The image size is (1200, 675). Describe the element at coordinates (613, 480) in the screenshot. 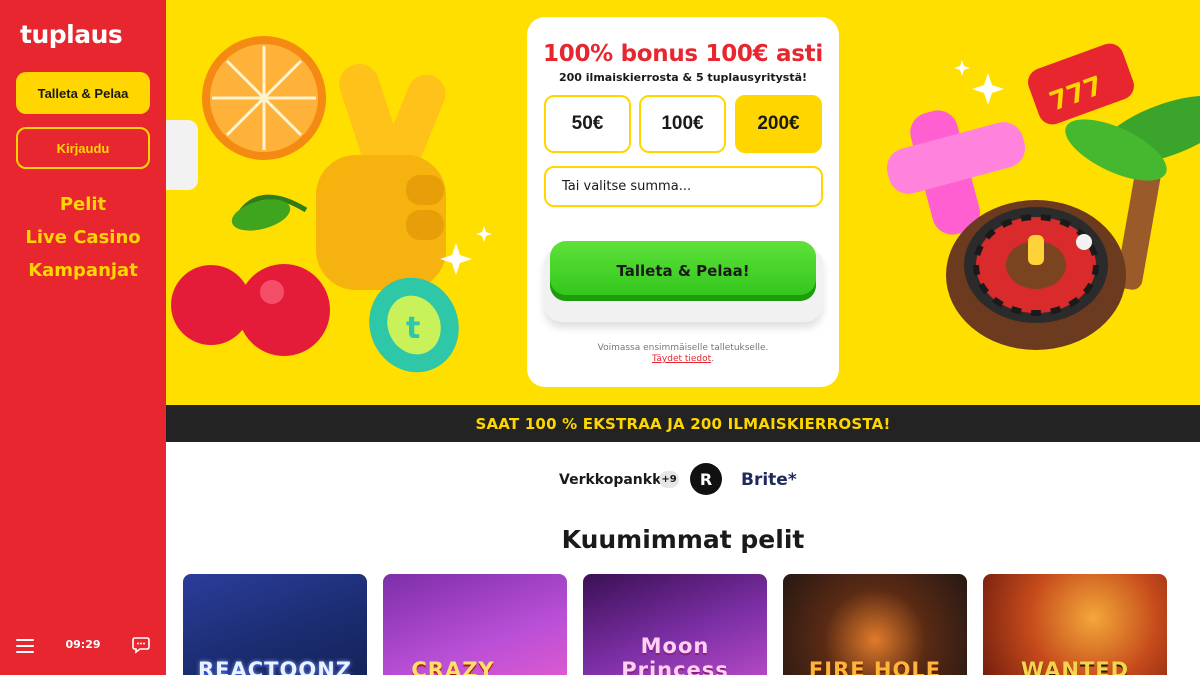

I see `online-bank-label: Verkkopankki` at that location.